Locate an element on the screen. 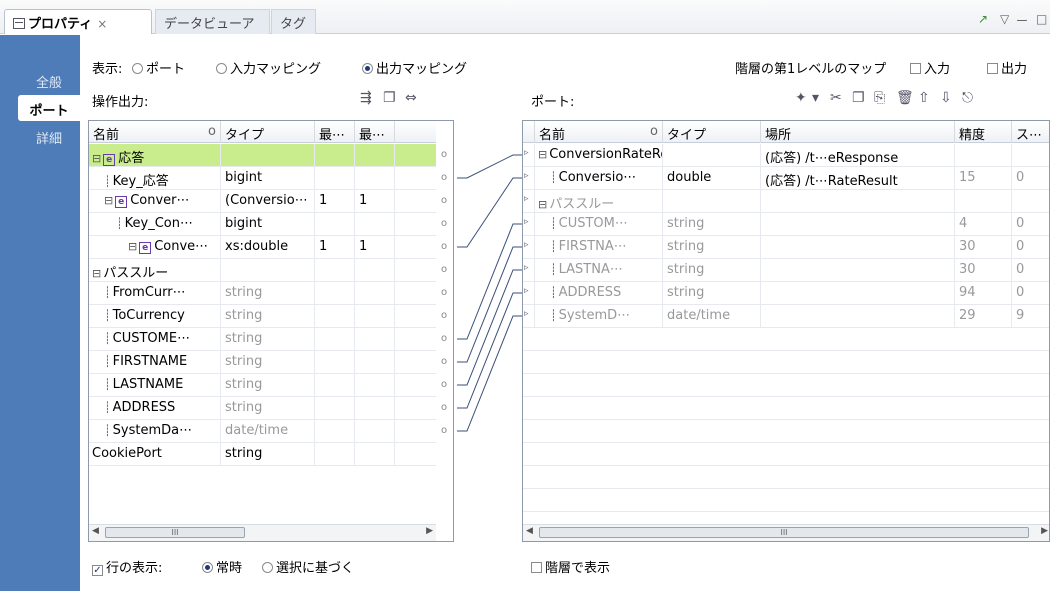  cut-icon: ✂ is located at coordinates (836, 98).